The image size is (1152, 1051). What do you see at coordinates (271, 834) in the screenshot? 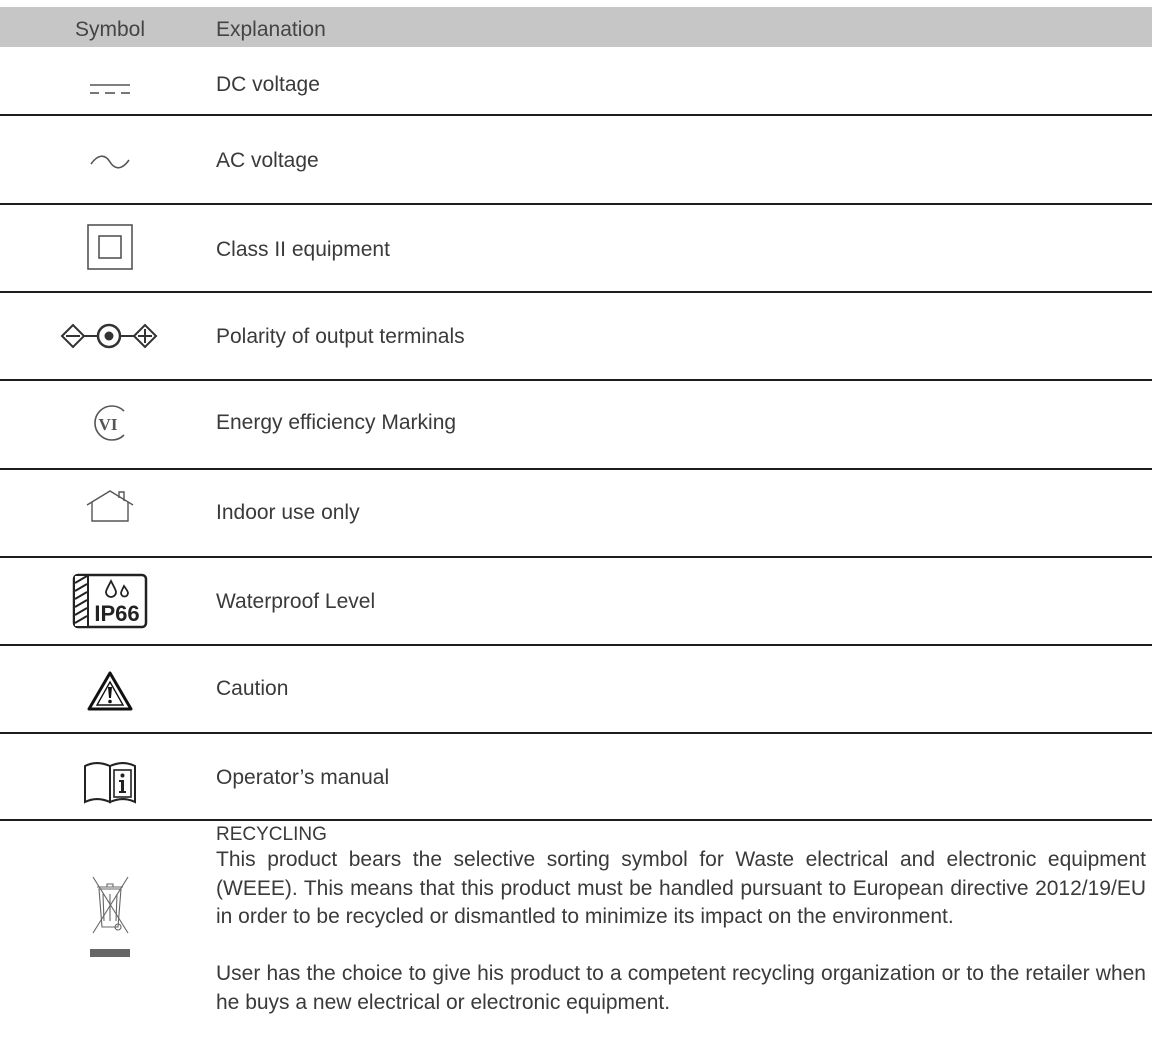
I see `recycling-title: RECYCLING` at bounding box center [271, 834].